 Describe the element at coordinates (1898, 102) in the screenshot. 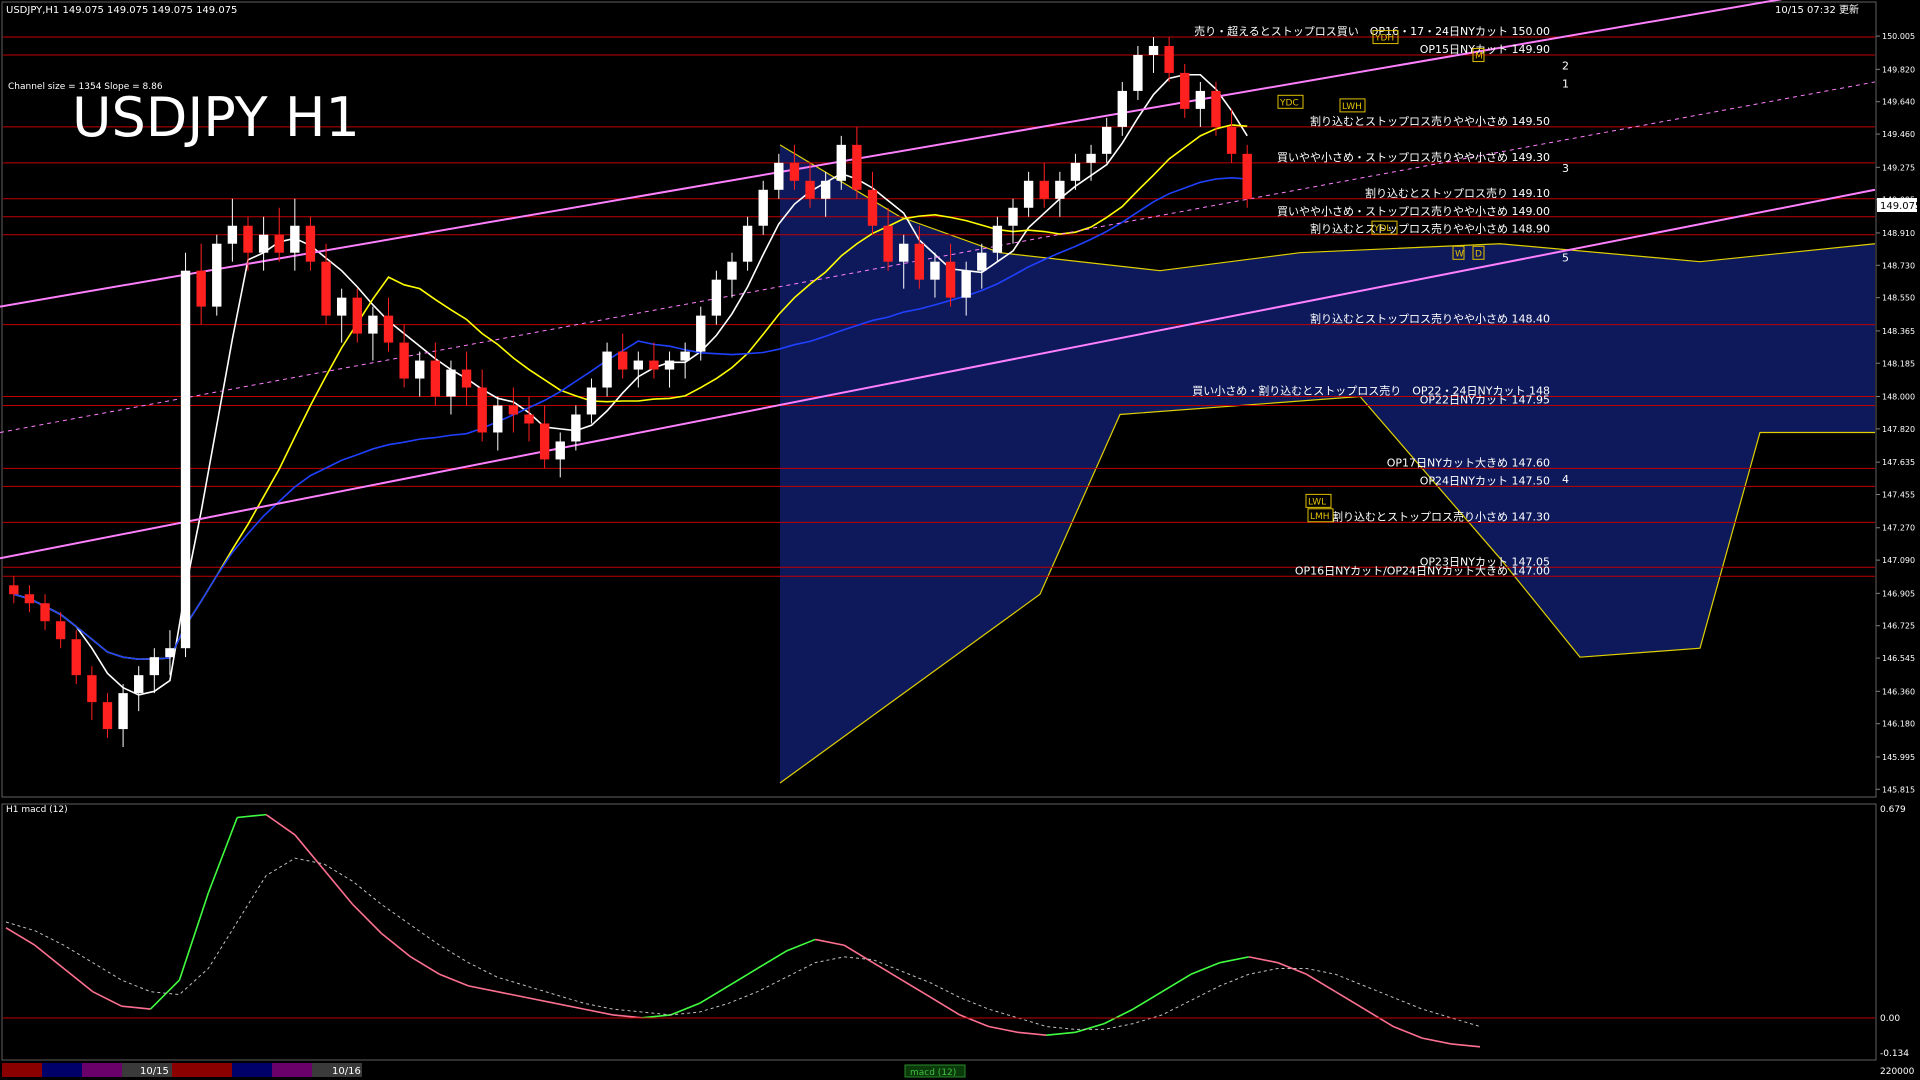

I see `price-tick-label-2: 149.640` at that location.